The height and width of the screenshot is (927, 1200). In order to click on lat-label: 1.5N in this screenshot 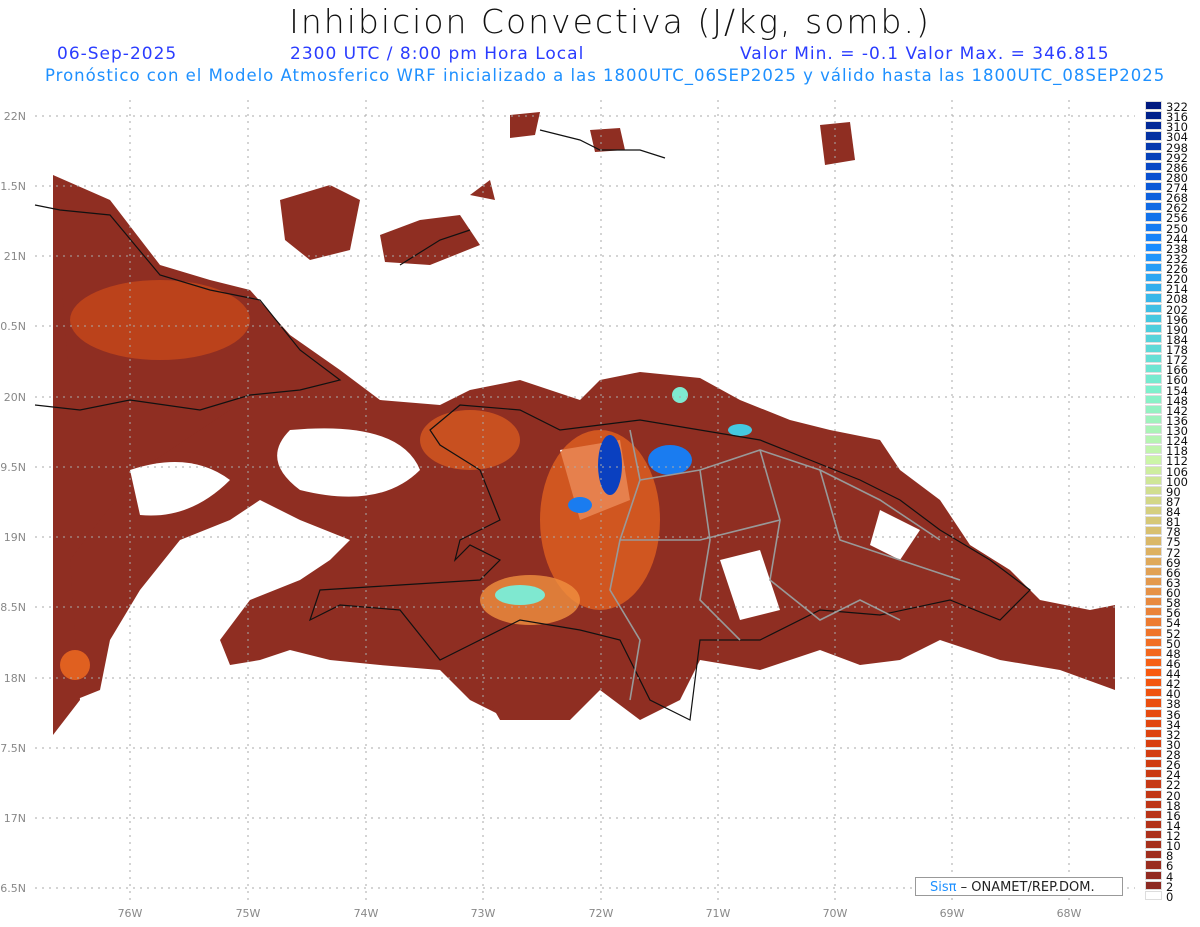, I will do `click(13, 186)`.